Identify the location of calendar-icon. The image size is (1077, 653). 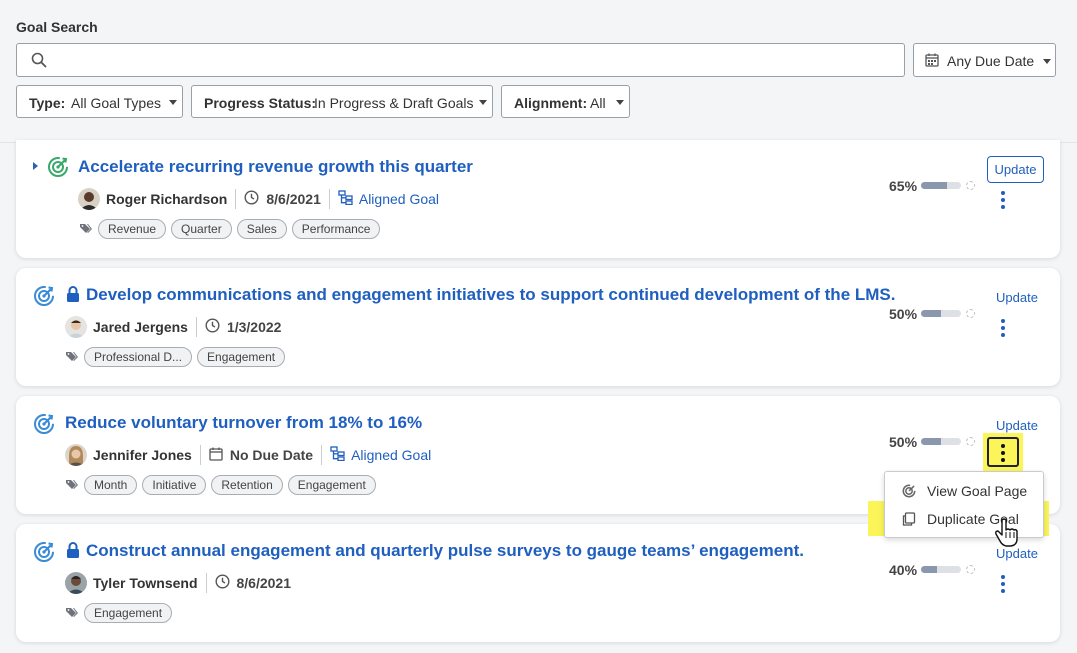
(932, 61).